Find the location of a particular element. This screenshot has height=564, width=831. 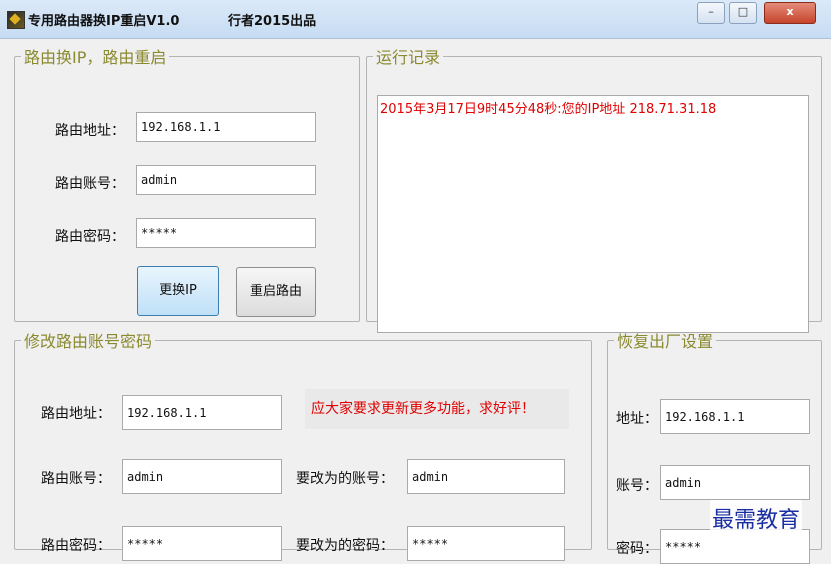

reset-address-label: 地址： is located at coordinates (637, 419).